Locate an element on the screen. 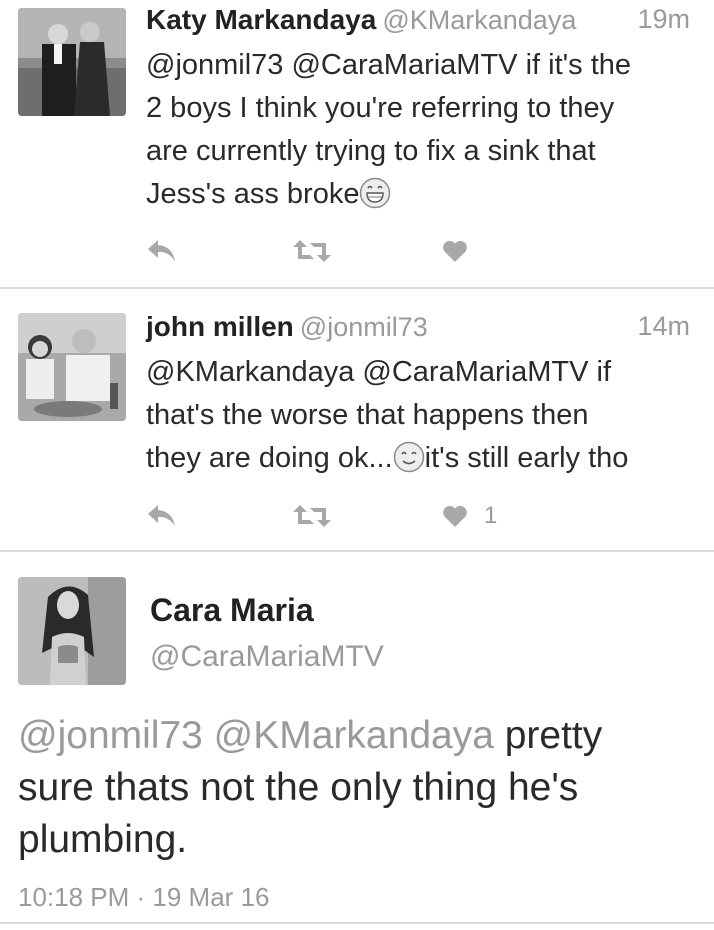 The image size is (714, 930). divider is located at coordinates (357, 923).